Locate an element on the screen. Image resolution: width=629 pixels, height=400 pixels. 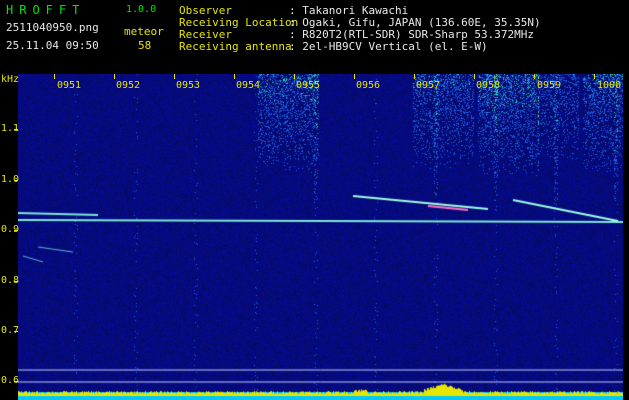
time-tick-label: 0952 is located at coordinates (128, 85).